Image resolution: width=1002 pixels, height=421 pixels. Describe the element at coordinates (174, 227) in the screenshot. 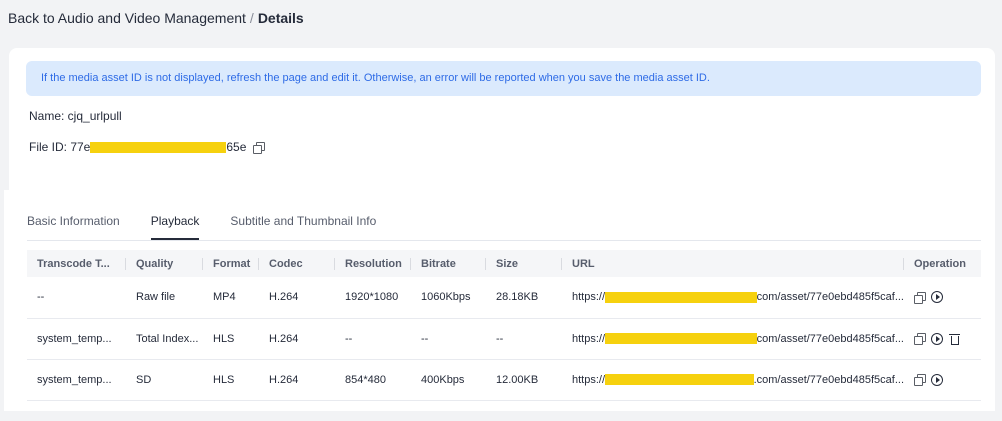

I see `tab-playback: Playback` at that location.